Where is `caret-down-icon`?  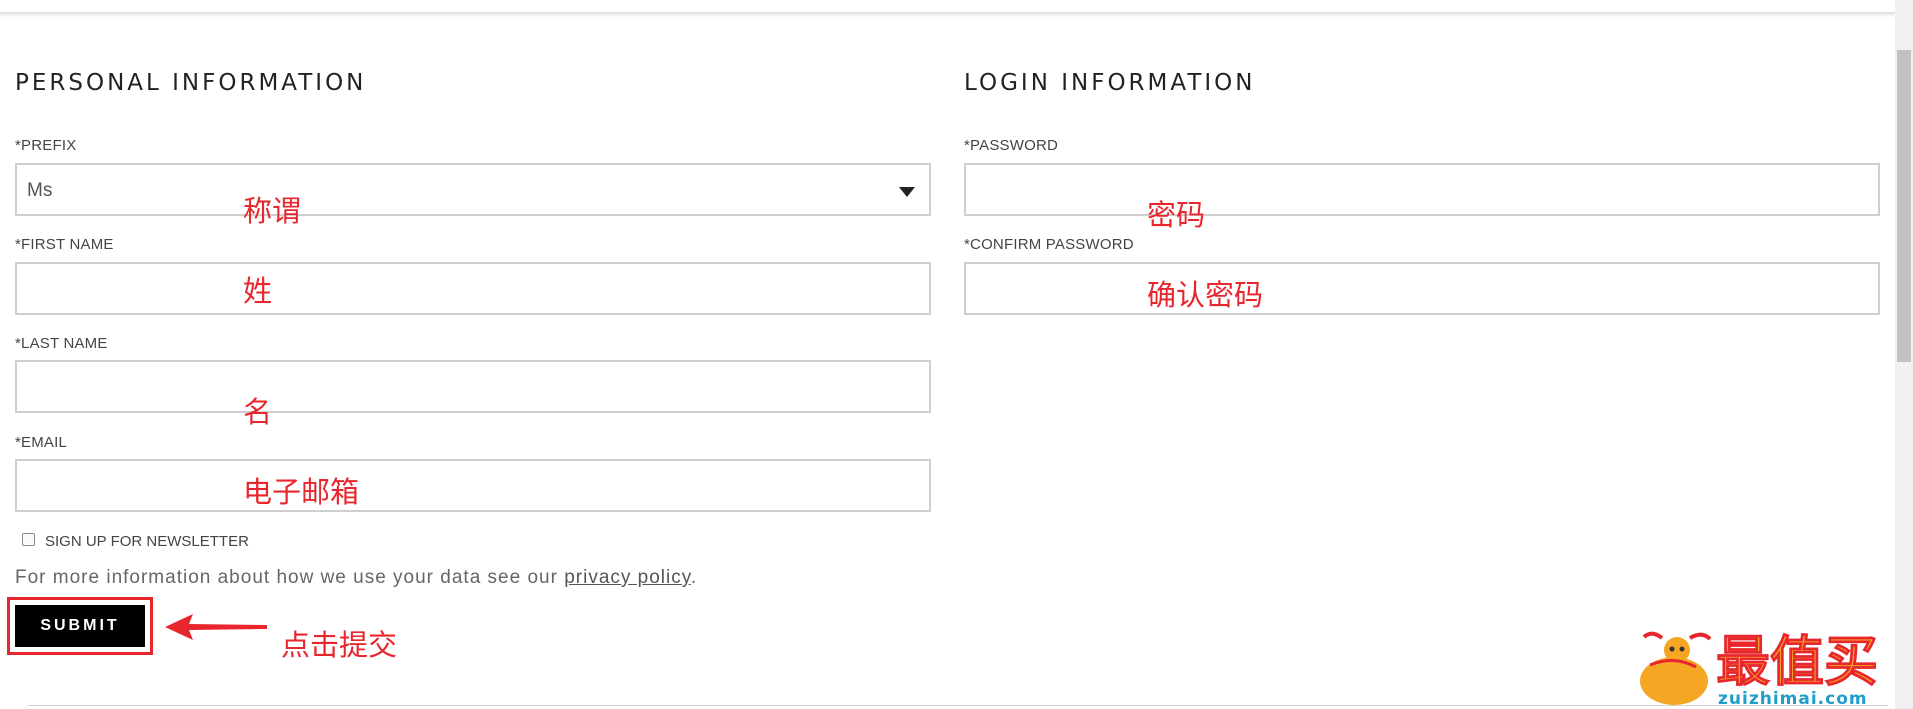 caret-down-icon is located at coordinates (907, 192).